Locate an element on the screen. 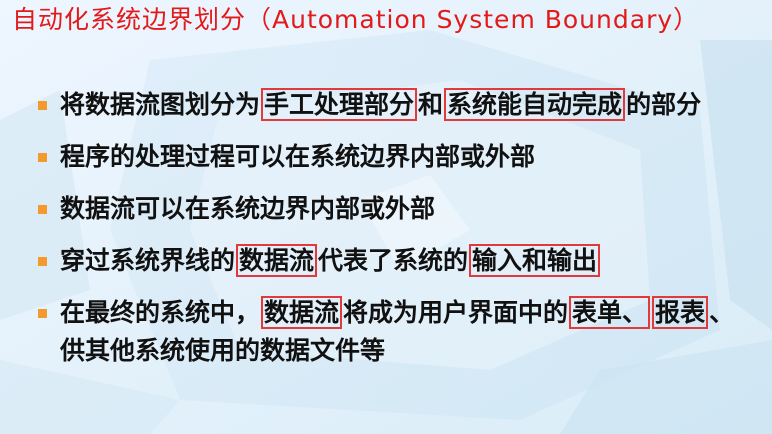 Image resolution: width=772 pixels, height=434 pixels. bullet-text: 数据流可以在系统边界内部或外部 is located at coordinates (248, 208).